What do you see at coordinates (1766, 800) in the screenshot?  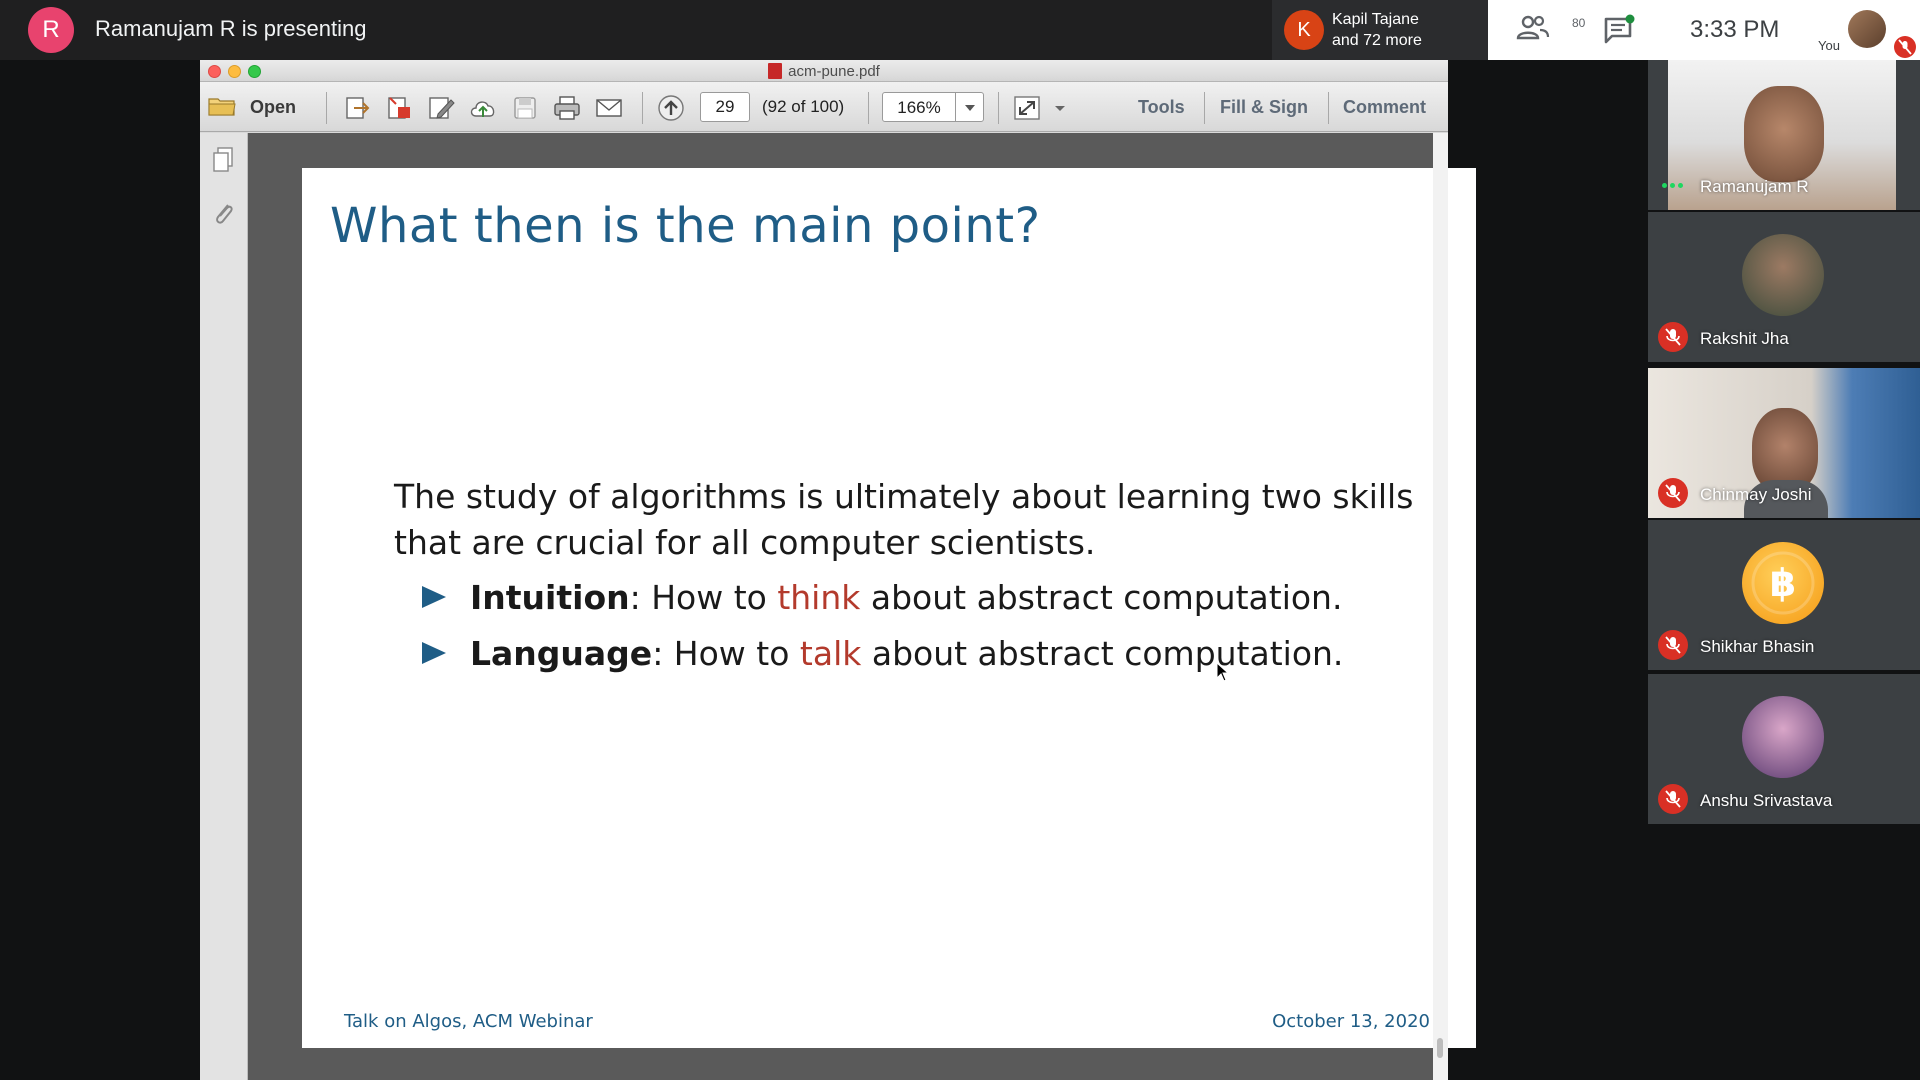 I see `participant-name: Anshu Srivastava` at bounding box center [1766, 800].